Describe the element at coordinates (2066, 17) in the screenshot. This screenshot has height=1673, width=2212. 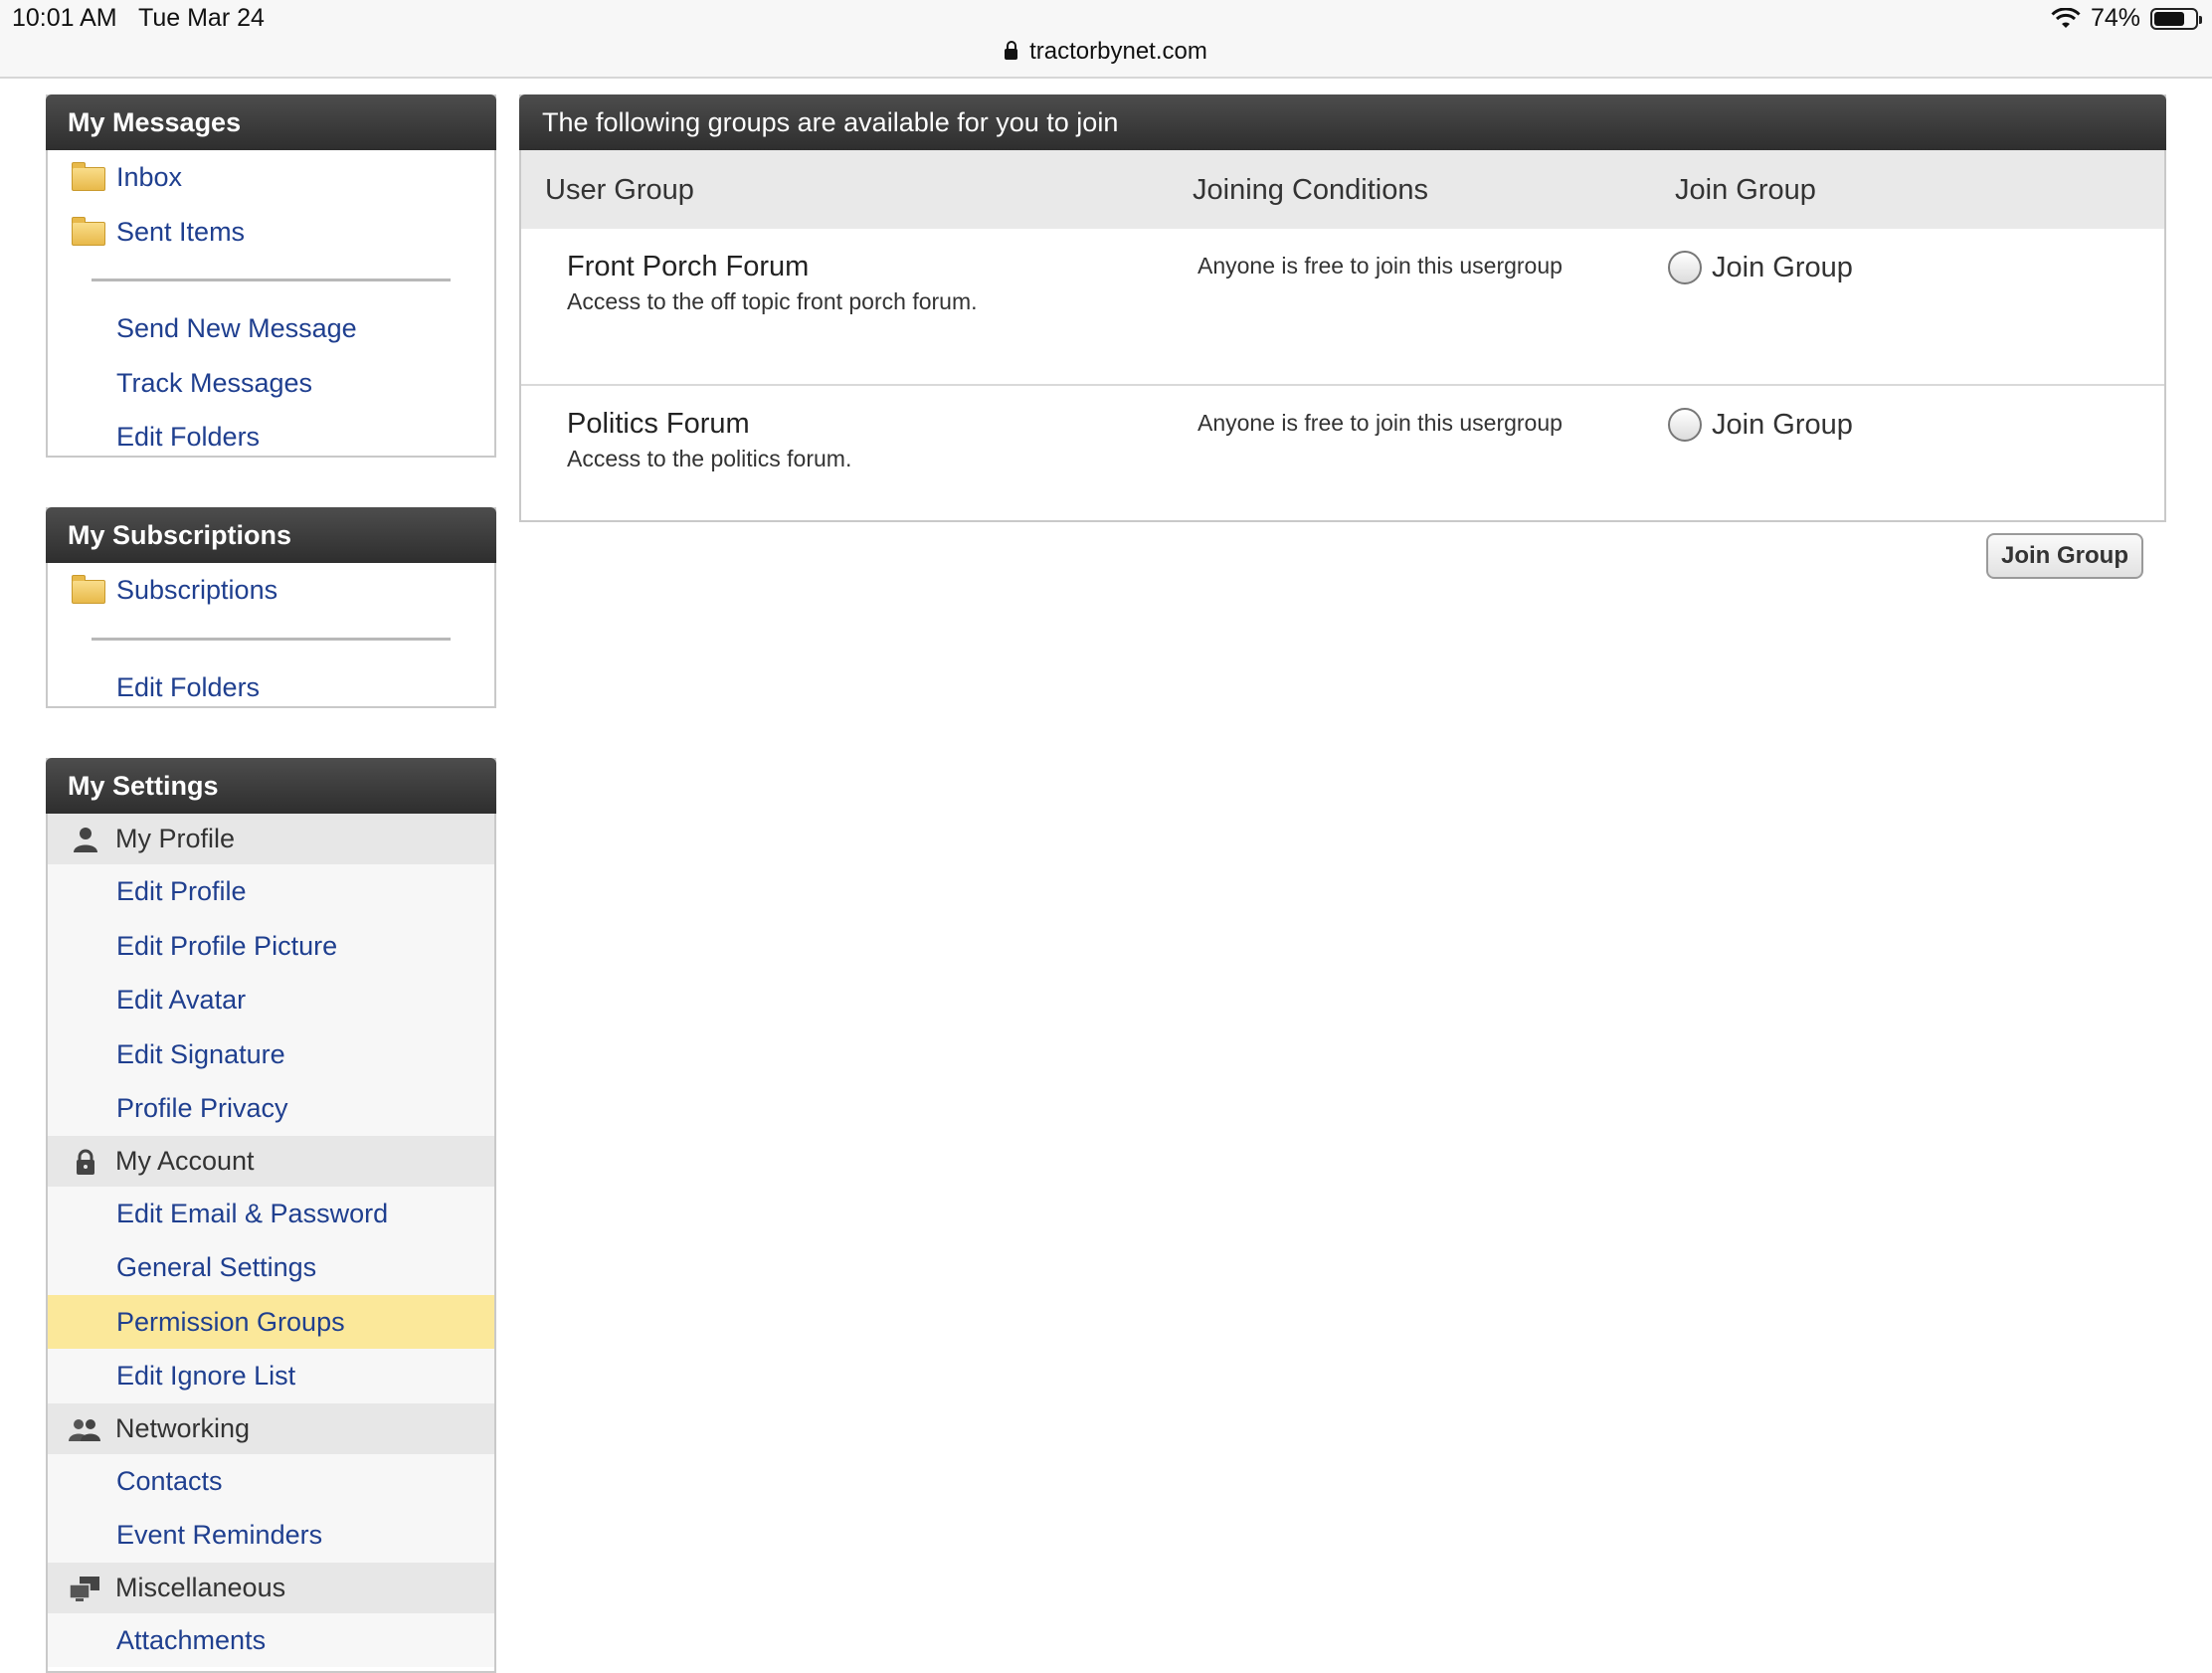
I see `wifi-icon` at that location.